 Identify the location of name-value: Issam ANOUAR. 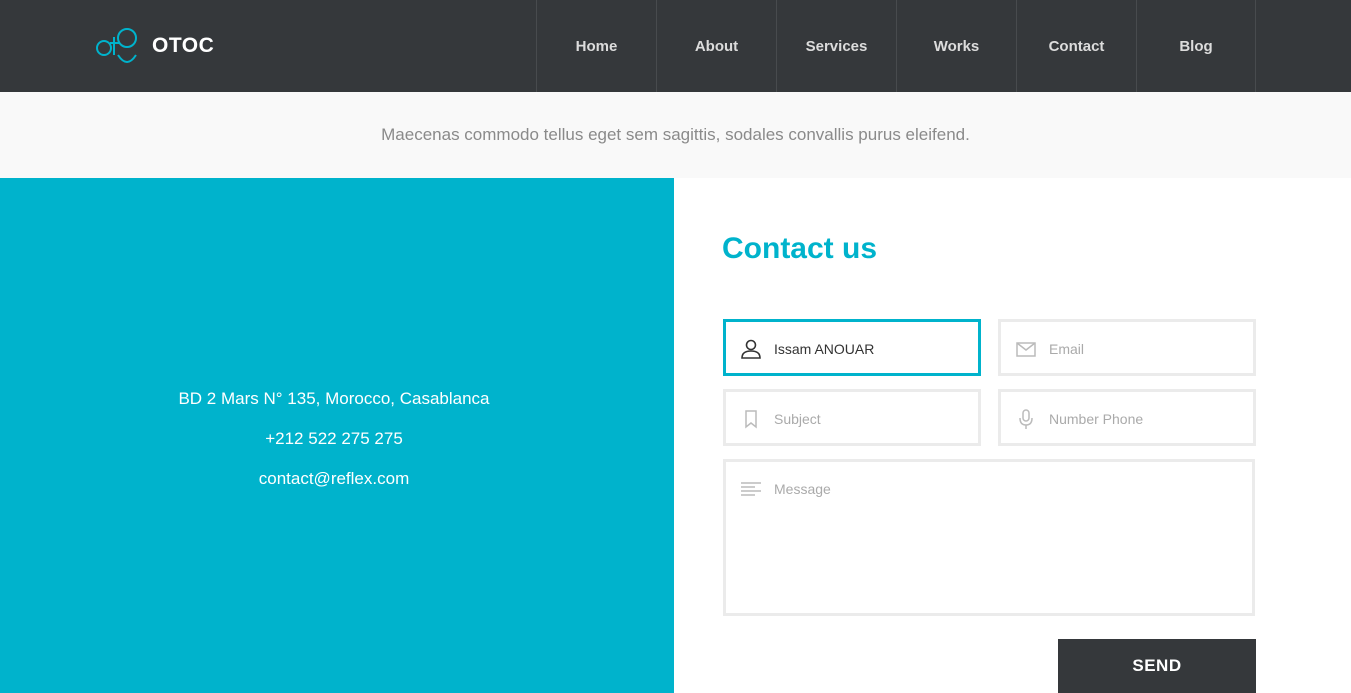
(824, 349).